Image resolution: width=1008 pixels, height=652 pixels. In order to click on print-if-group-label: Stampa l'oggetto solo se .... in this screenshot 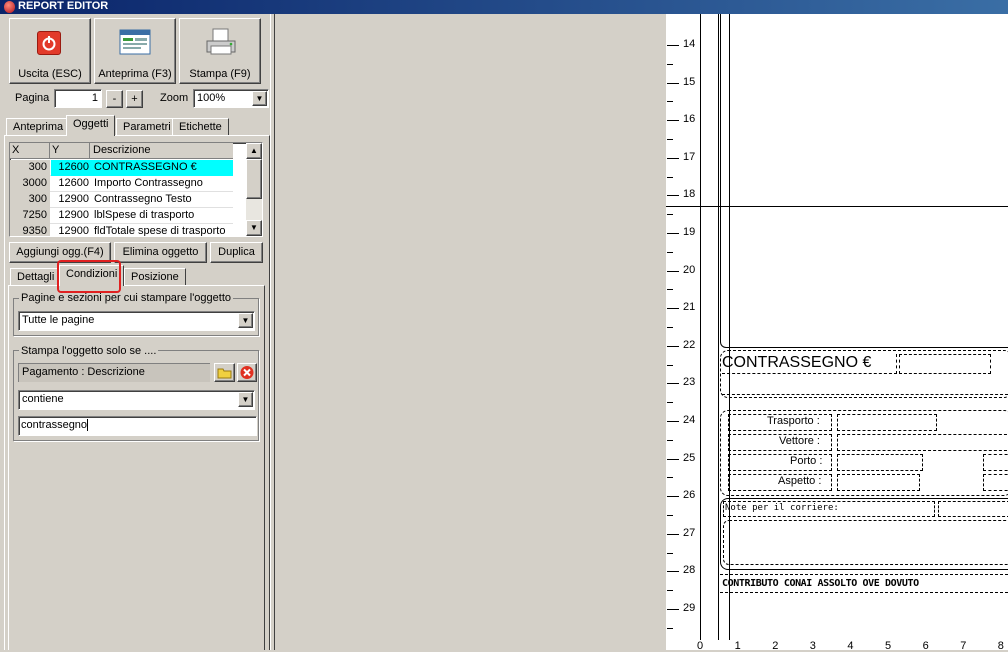, I will do `click(89, 351)`.